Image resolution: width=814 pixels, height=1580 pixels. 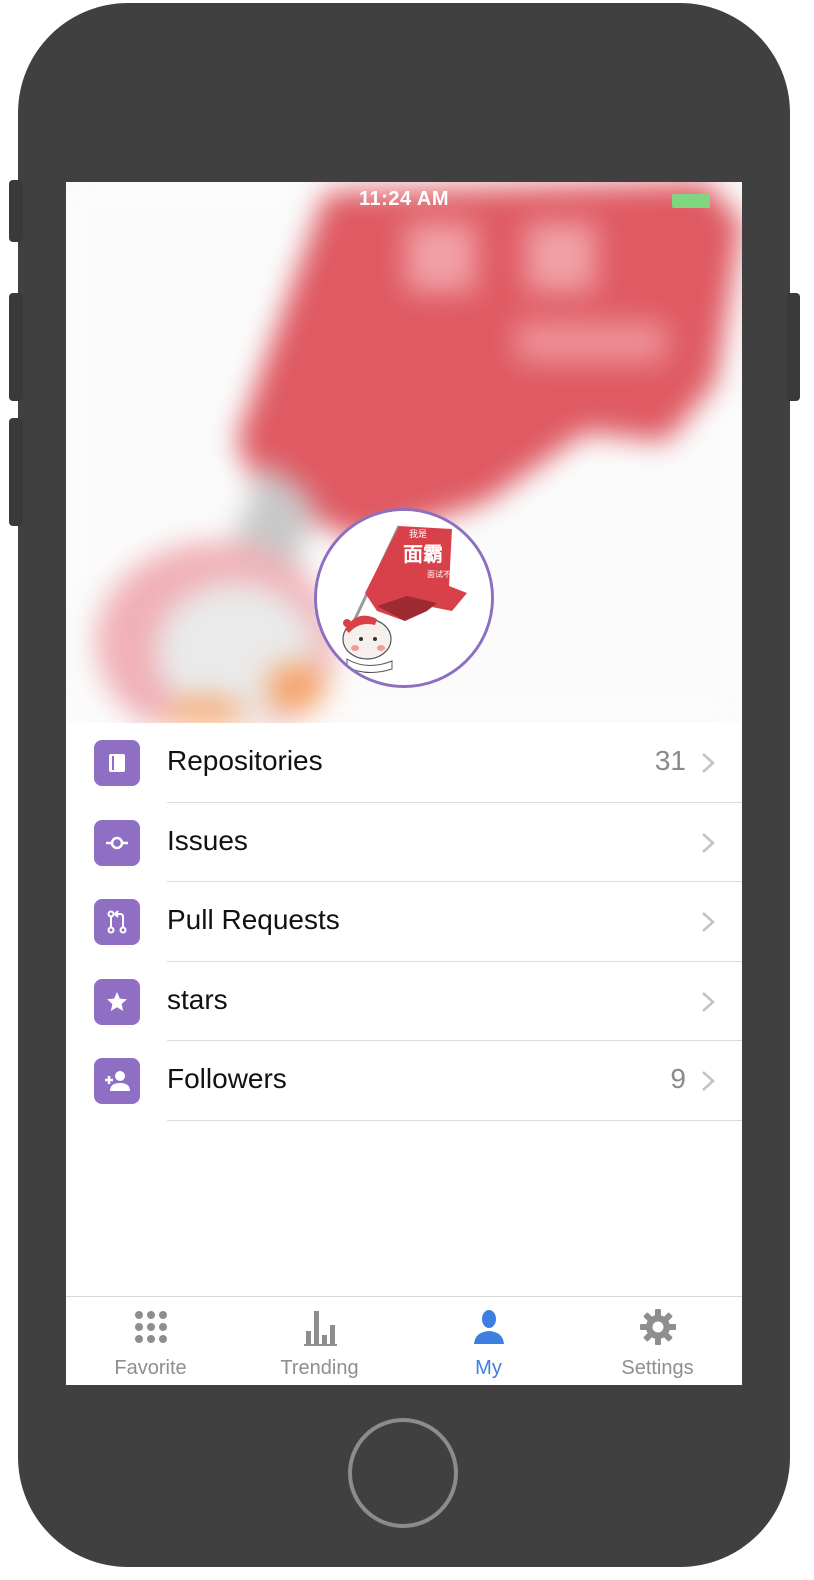 I want to click on tab-label: Trending, so click(x=319, y=1368).